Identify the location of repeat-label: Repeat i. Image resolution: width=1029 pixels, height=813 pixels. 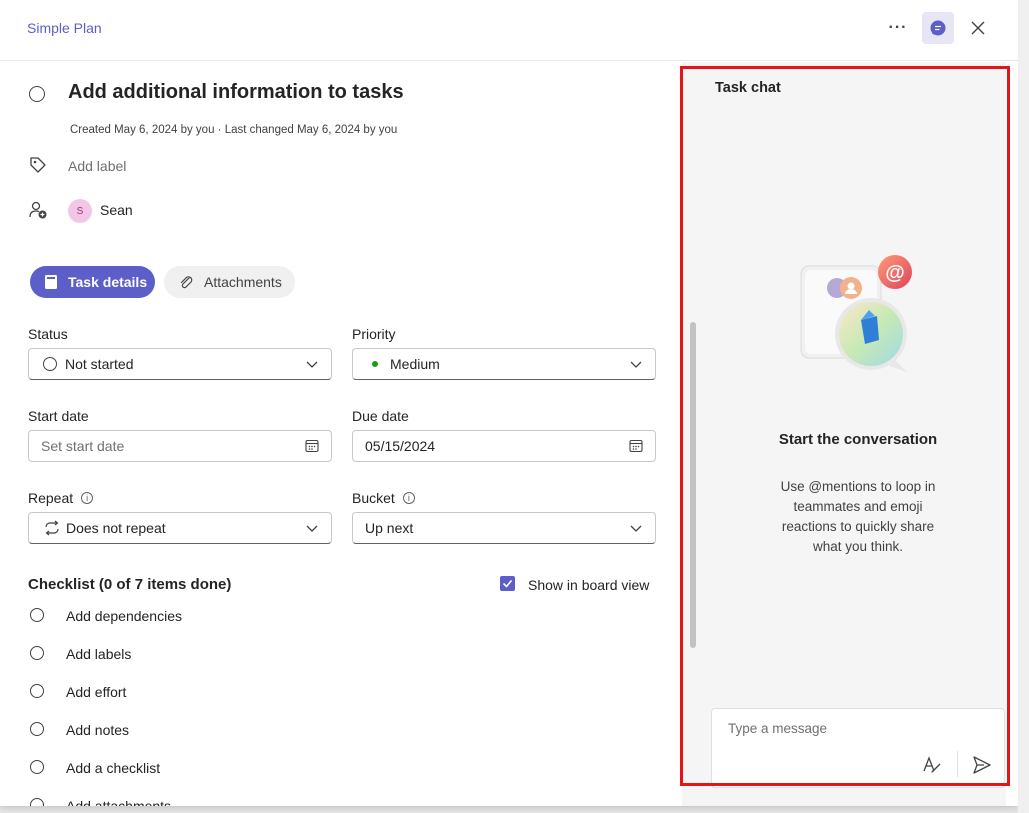
(61, 498).